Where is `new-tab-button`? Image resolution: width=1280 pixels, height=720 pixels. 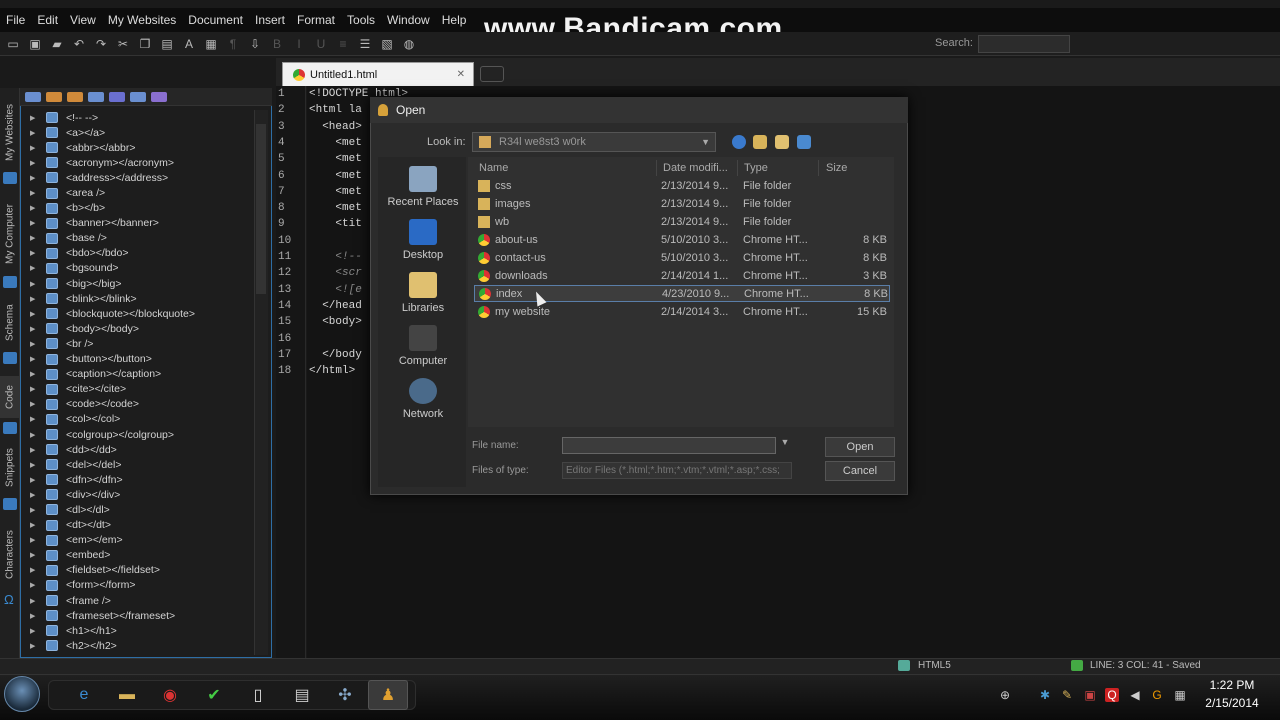 new-tab-button is located at coordinates (492, 74).